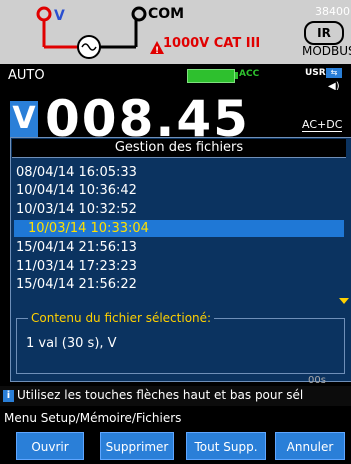 The height and width of the screenshot is (464, 351). I want to click on keyboard-icon: ⇆, so click(334, 73).